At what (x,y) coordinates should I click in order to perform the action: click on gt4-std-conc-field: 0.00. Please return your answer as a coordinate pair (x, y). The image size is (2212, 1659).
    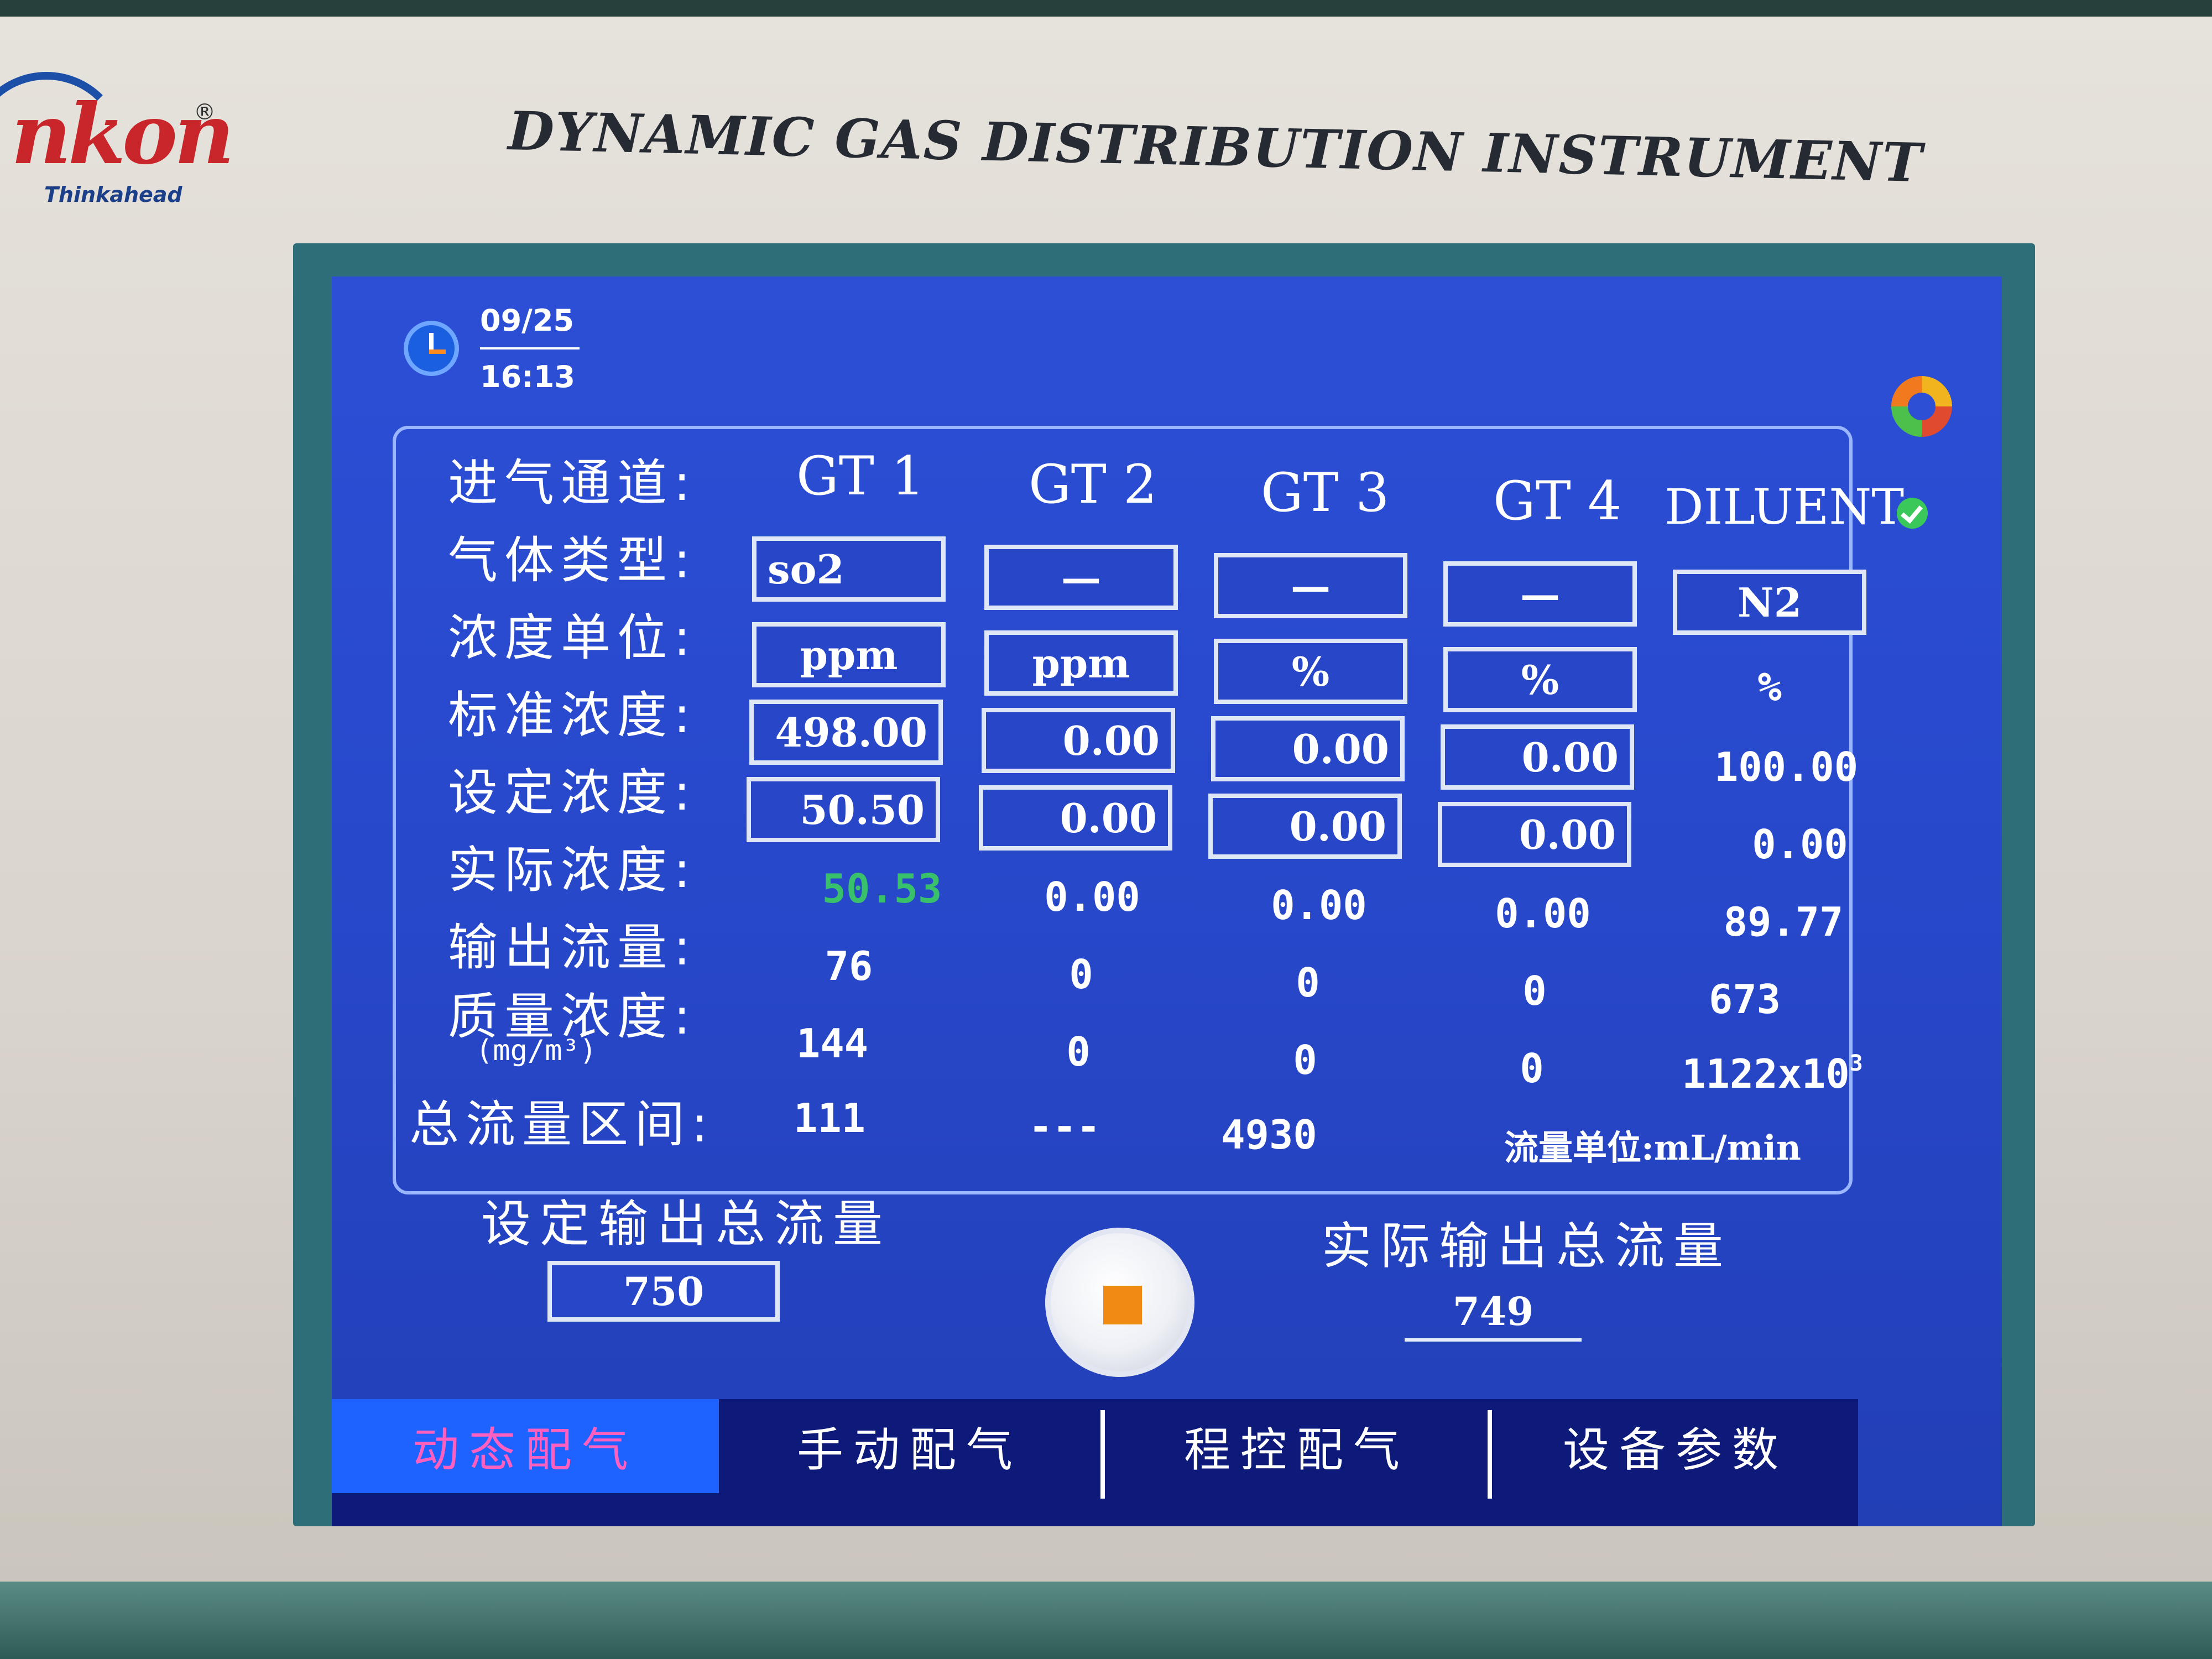
    Looking at the image, I should click on (1537, 757).